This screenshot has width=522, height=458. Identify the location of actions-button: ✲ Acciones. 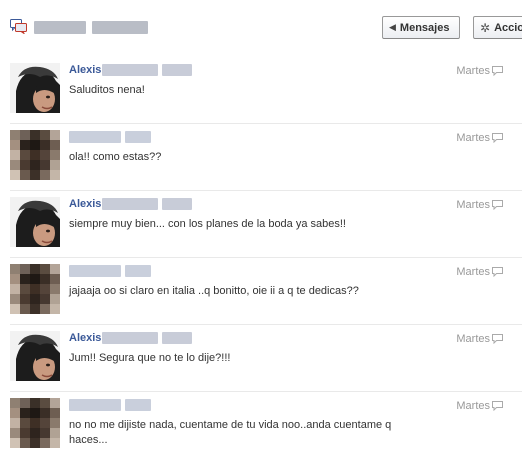
(497, 27).